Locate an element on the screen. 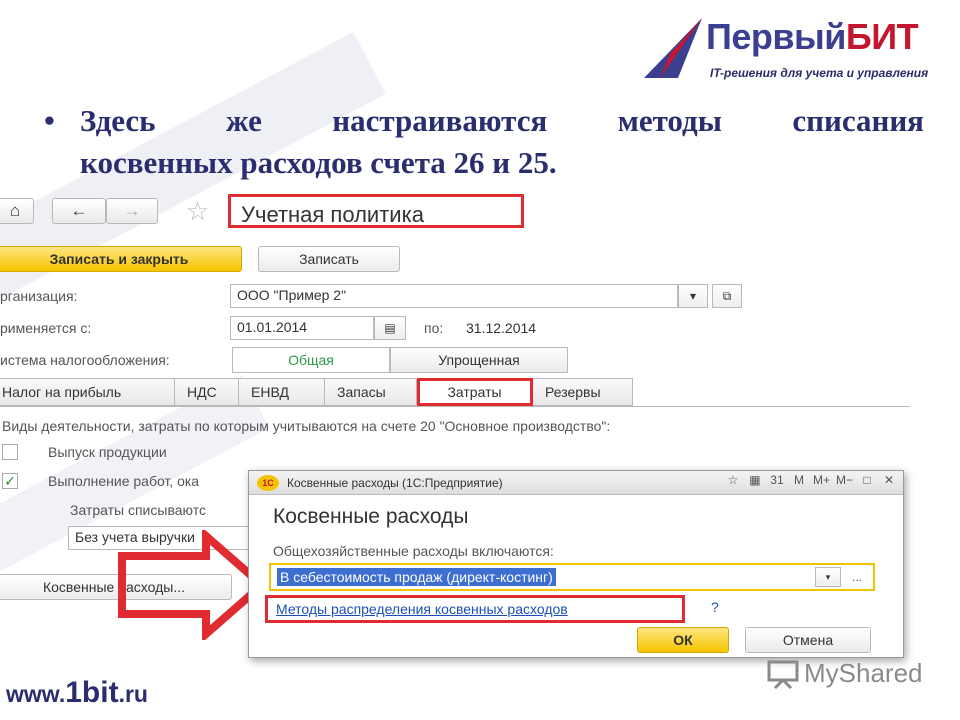 The width and height of the screenshot is (960, 720). overhead-method-value: В себестоимость продаж (директ-костинг) is located at coordinates (416, 577).